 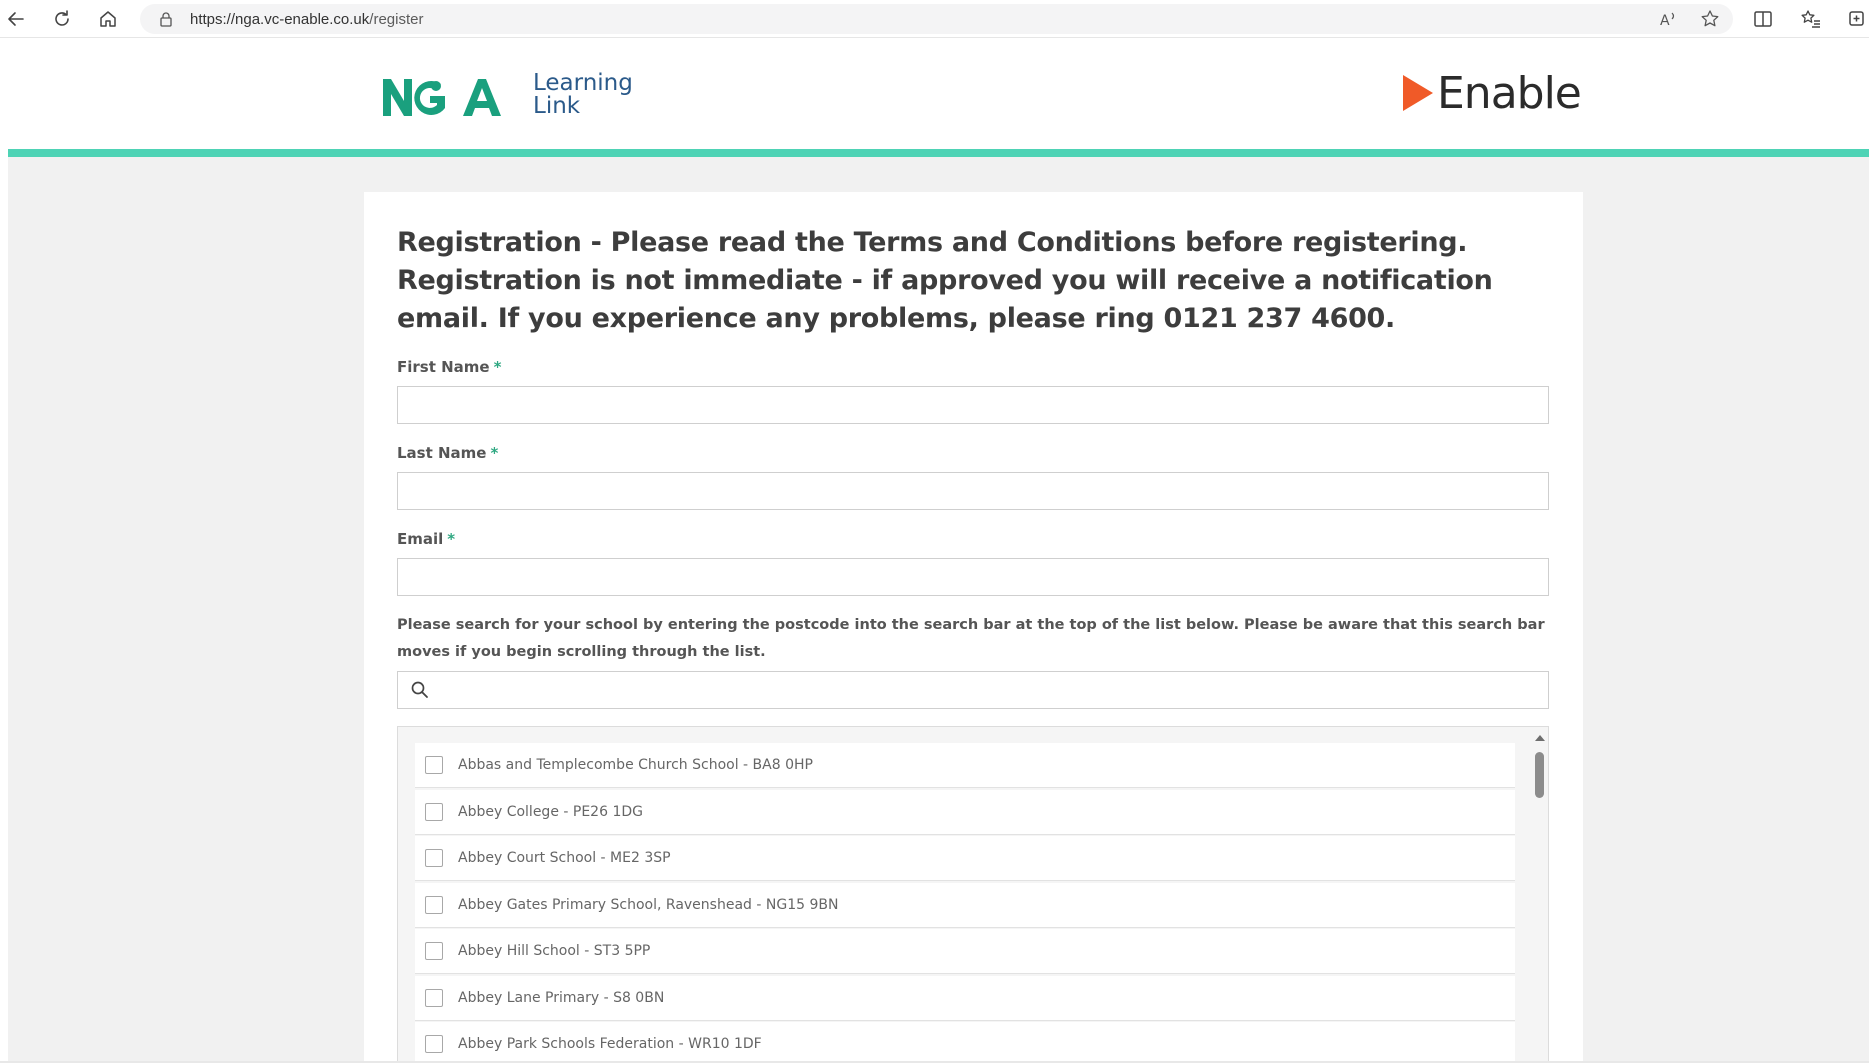 What do you see at coordinates (1710, 19) in the screenshot?
I see `favorite-star-icon` at bounding box center [1710, 19].